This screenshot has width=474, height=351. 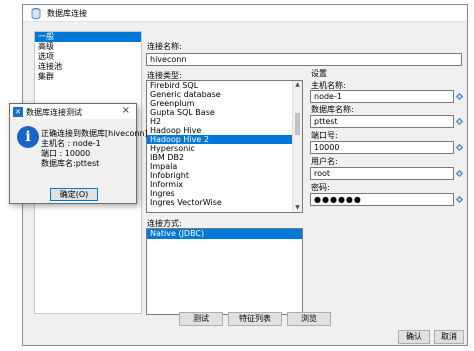 I want to click on password-label: 密码:, so click(x=320, y=187).